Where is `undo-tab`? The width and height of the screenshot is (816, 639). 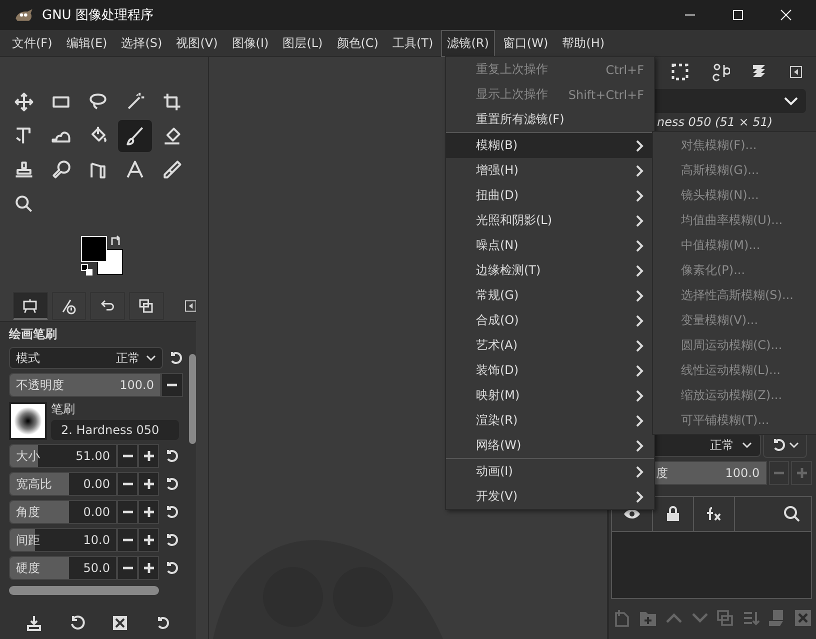
undo-tab is located at coordinates (107, 306).